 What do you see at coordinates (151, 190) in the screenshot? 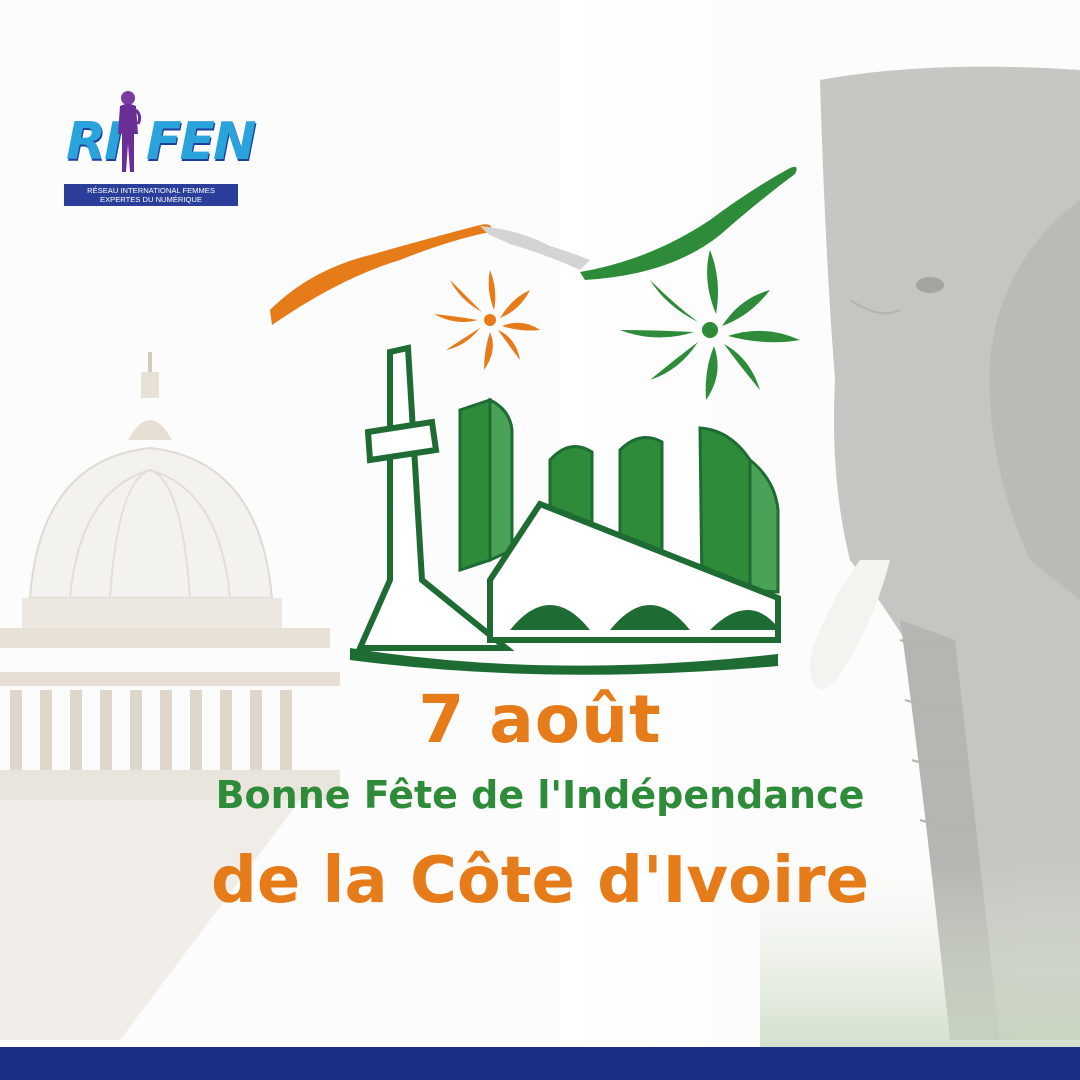
I see `logo-tagline-line1: RÉSEAU INTERNATIONAL FEMMES` at bounding box center [151, 190].